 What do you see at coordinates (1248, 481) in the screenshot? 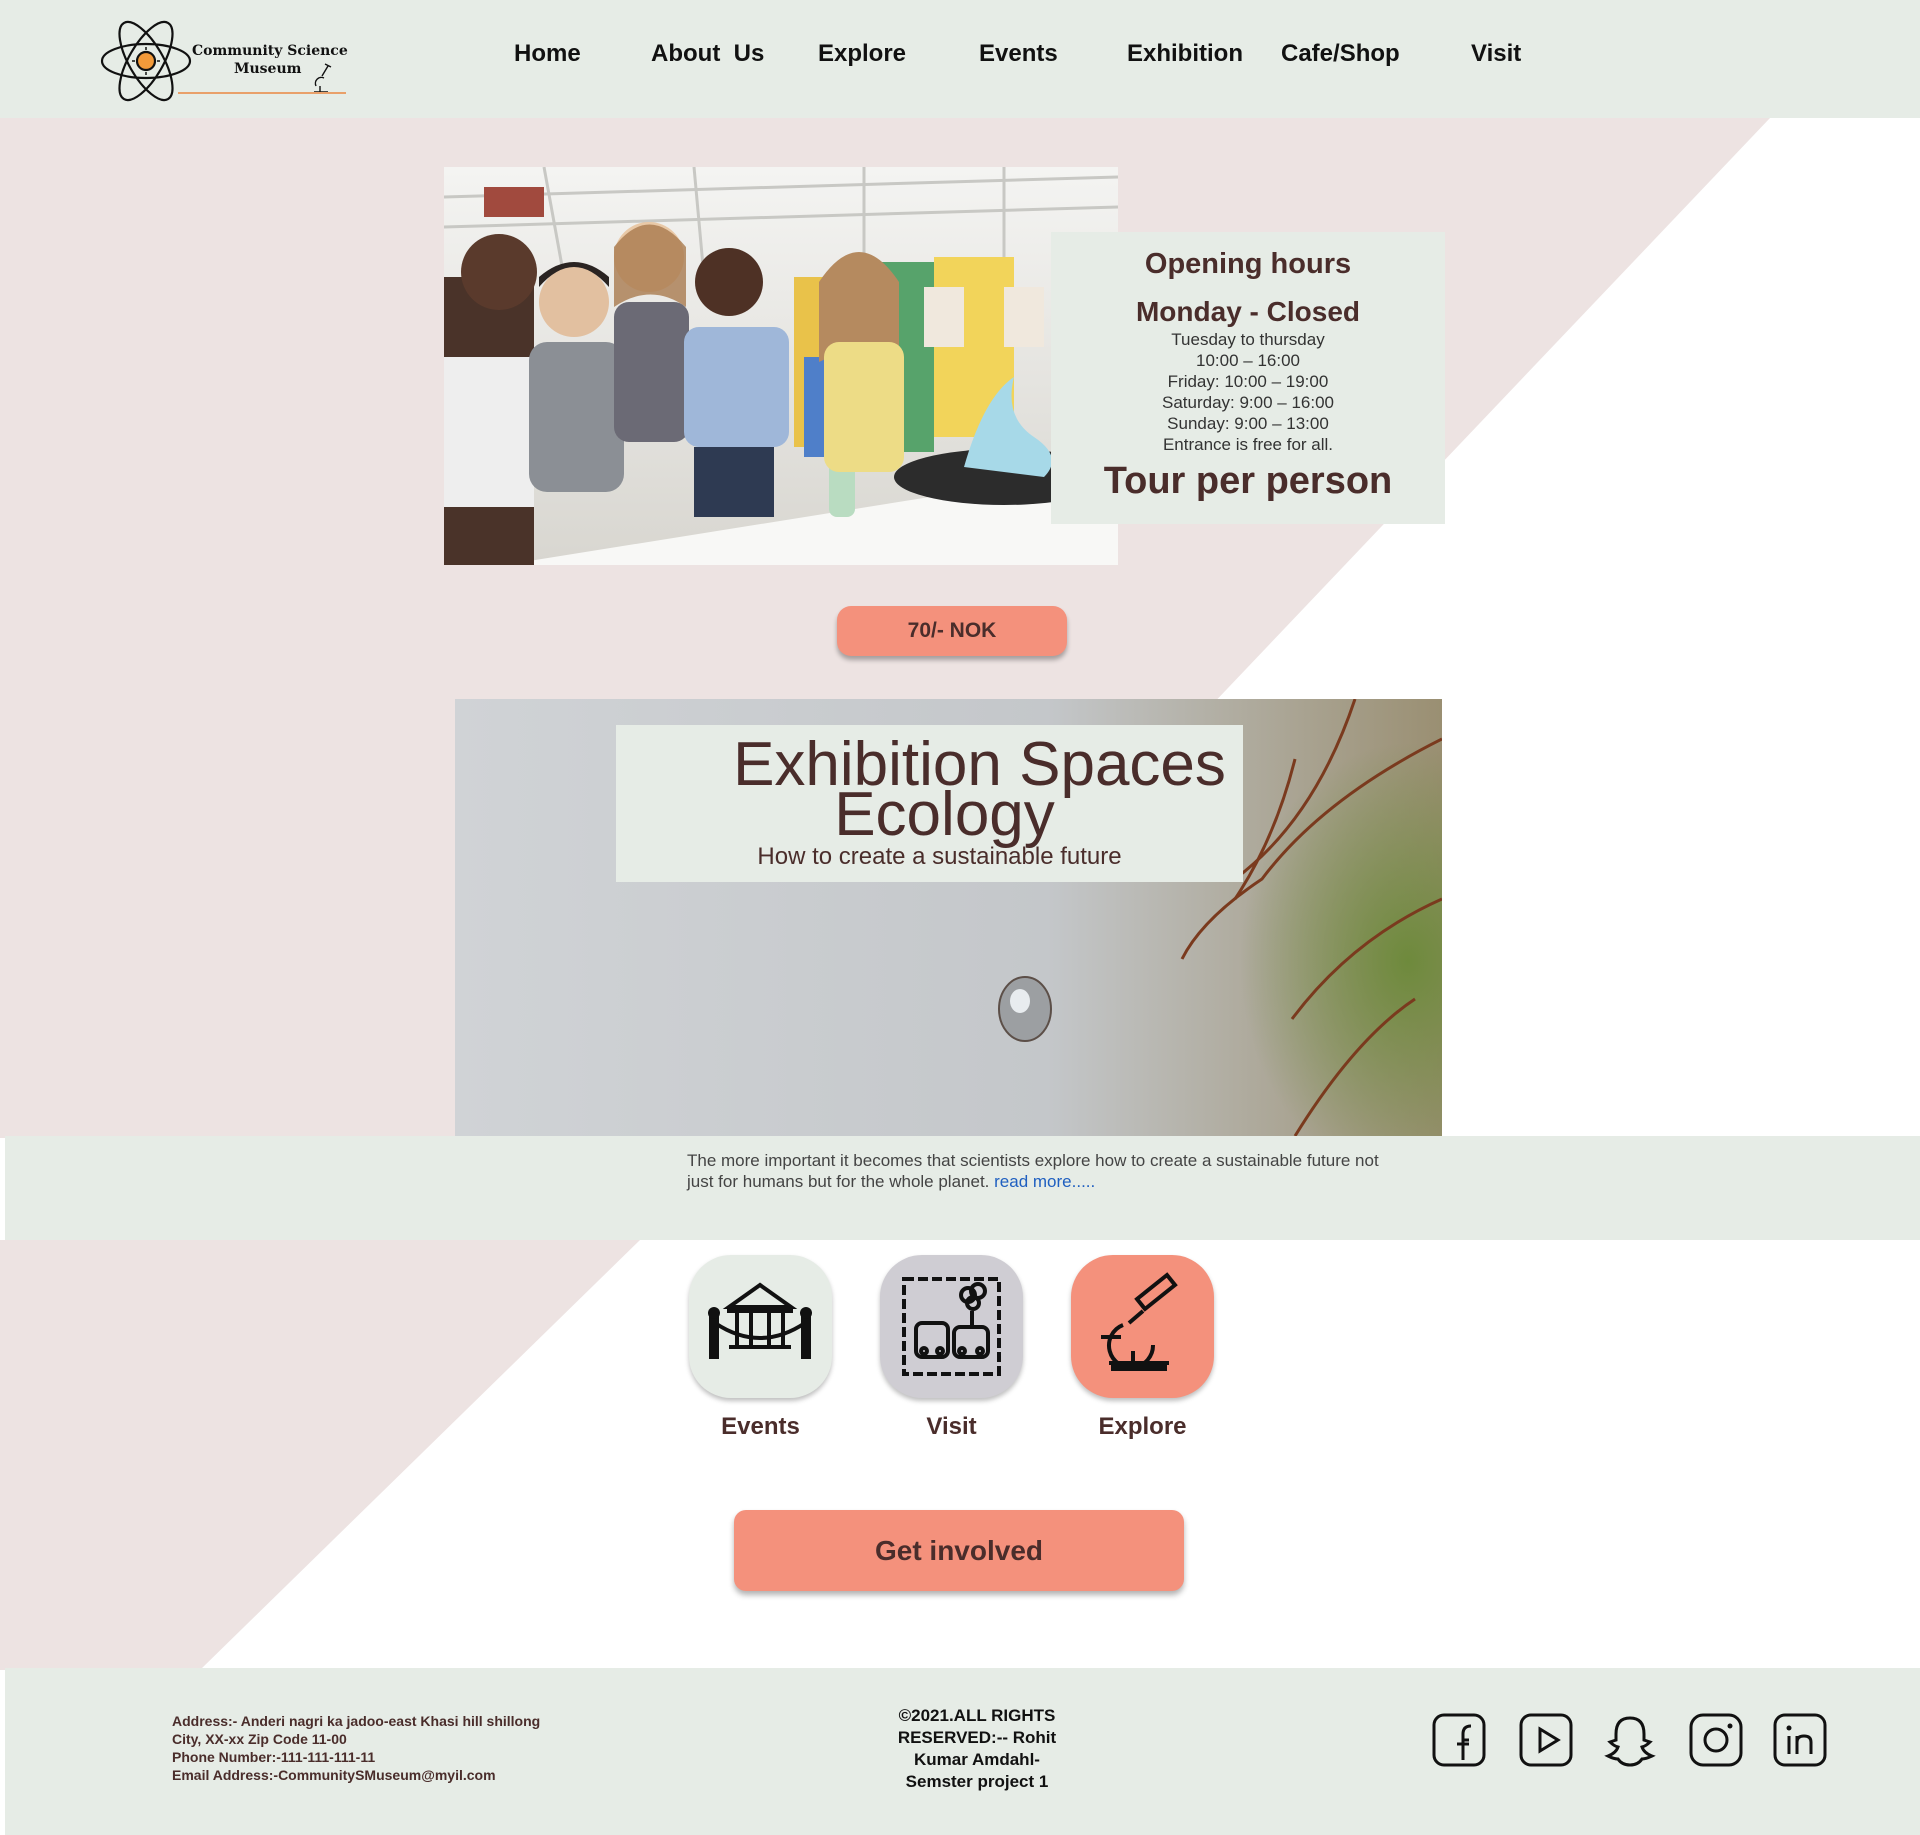
I see `tour-per-person-label: Tour per person` at bounding box center [1248, 481].